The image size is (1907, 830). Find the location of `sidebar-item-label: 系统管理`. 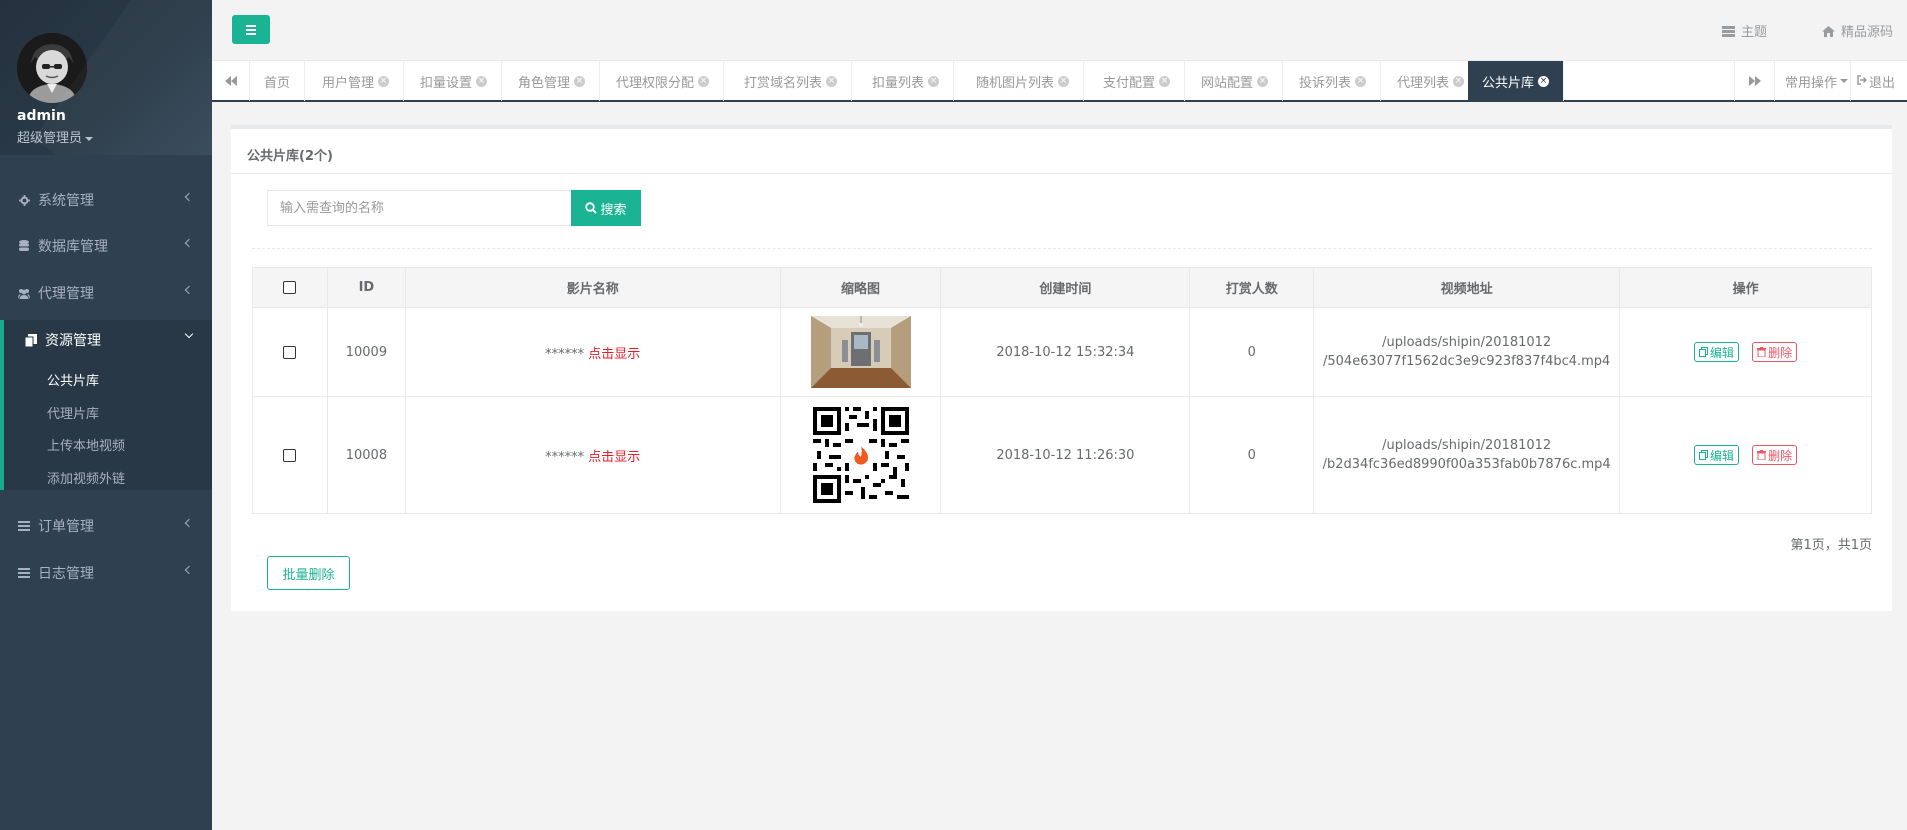

sidebar-item-label: 系统管理 is located at coordinates (66, 201).